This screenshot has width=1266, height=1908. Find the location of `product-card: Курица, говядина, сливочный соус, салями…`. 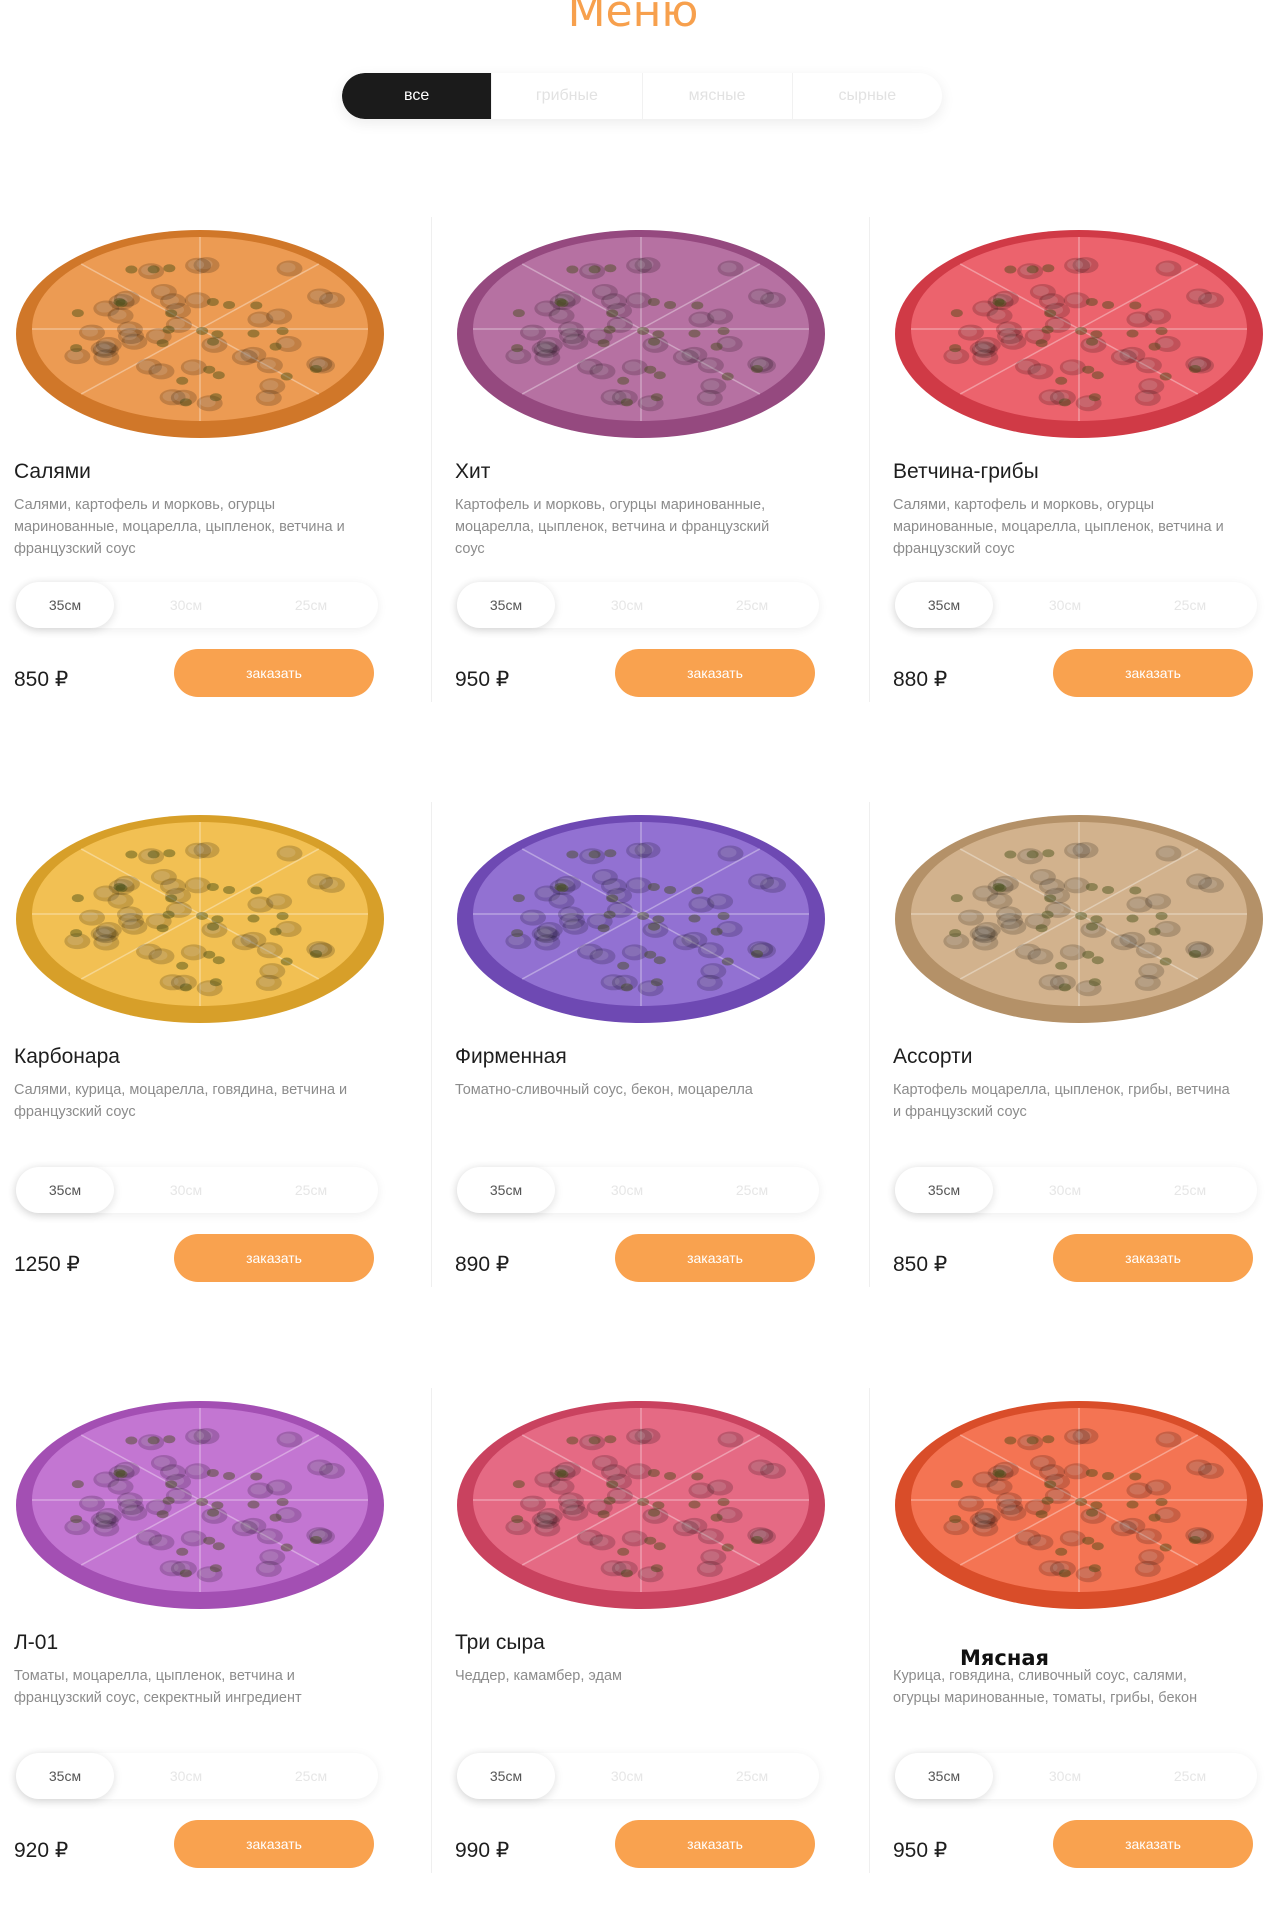

product-card: Курица, говядина, сливочный соус, салями… is located at coordinates (1067, 1648).